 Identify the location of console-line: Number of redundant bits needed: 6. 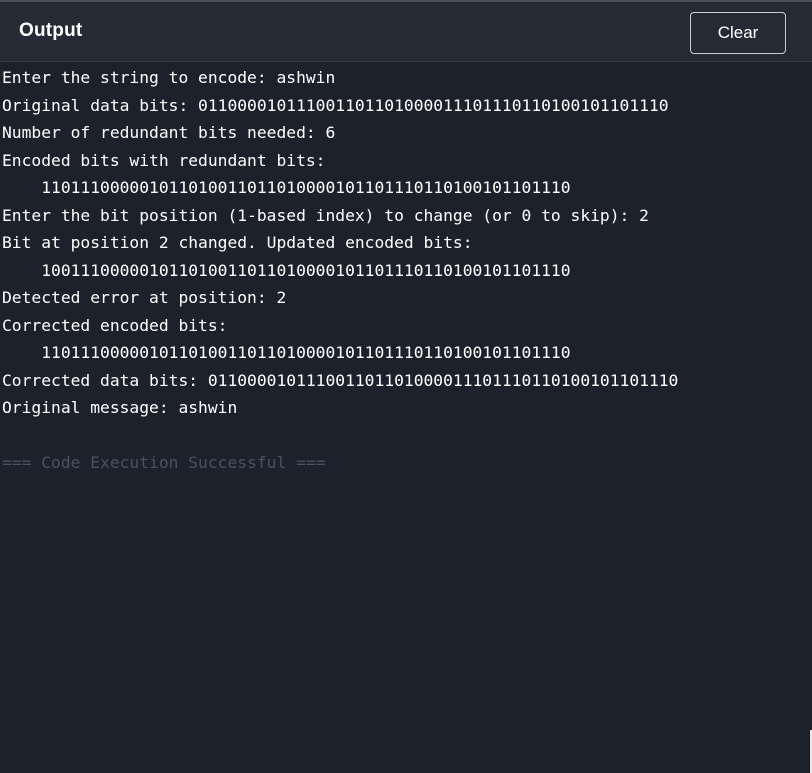
(169, 132).